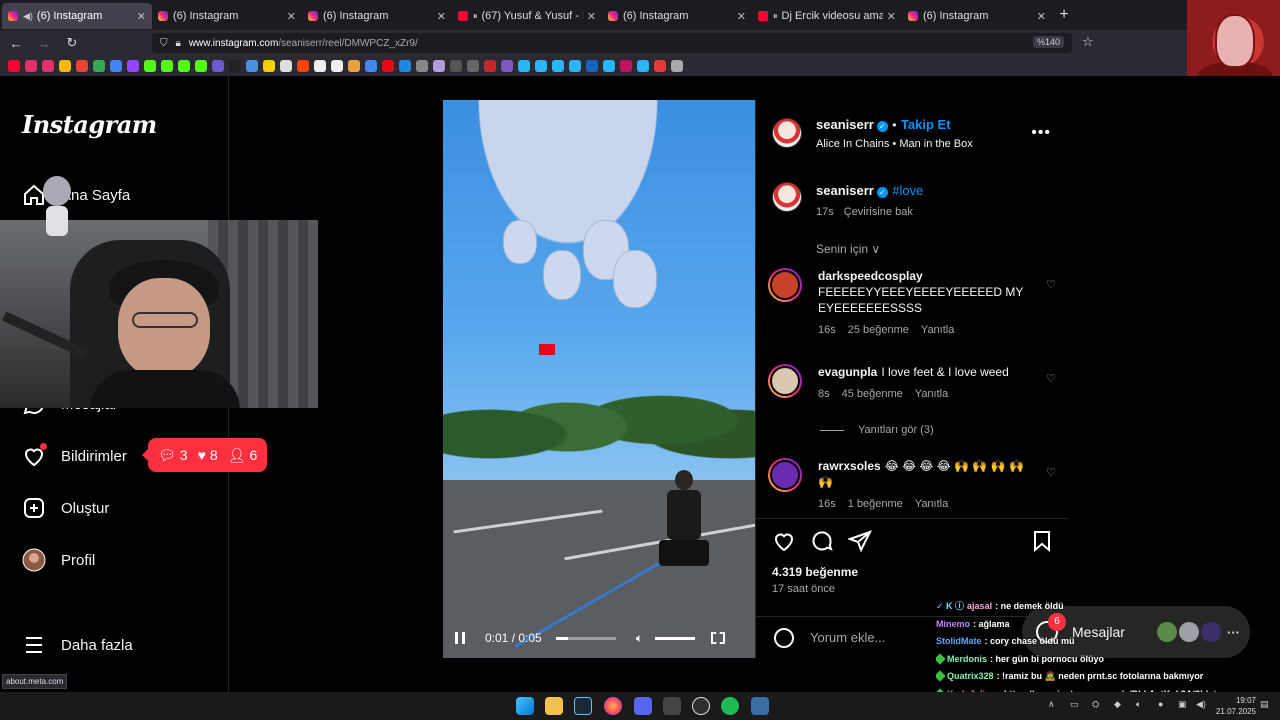  I want to click on fullscreen-icon, so click(717, 638).